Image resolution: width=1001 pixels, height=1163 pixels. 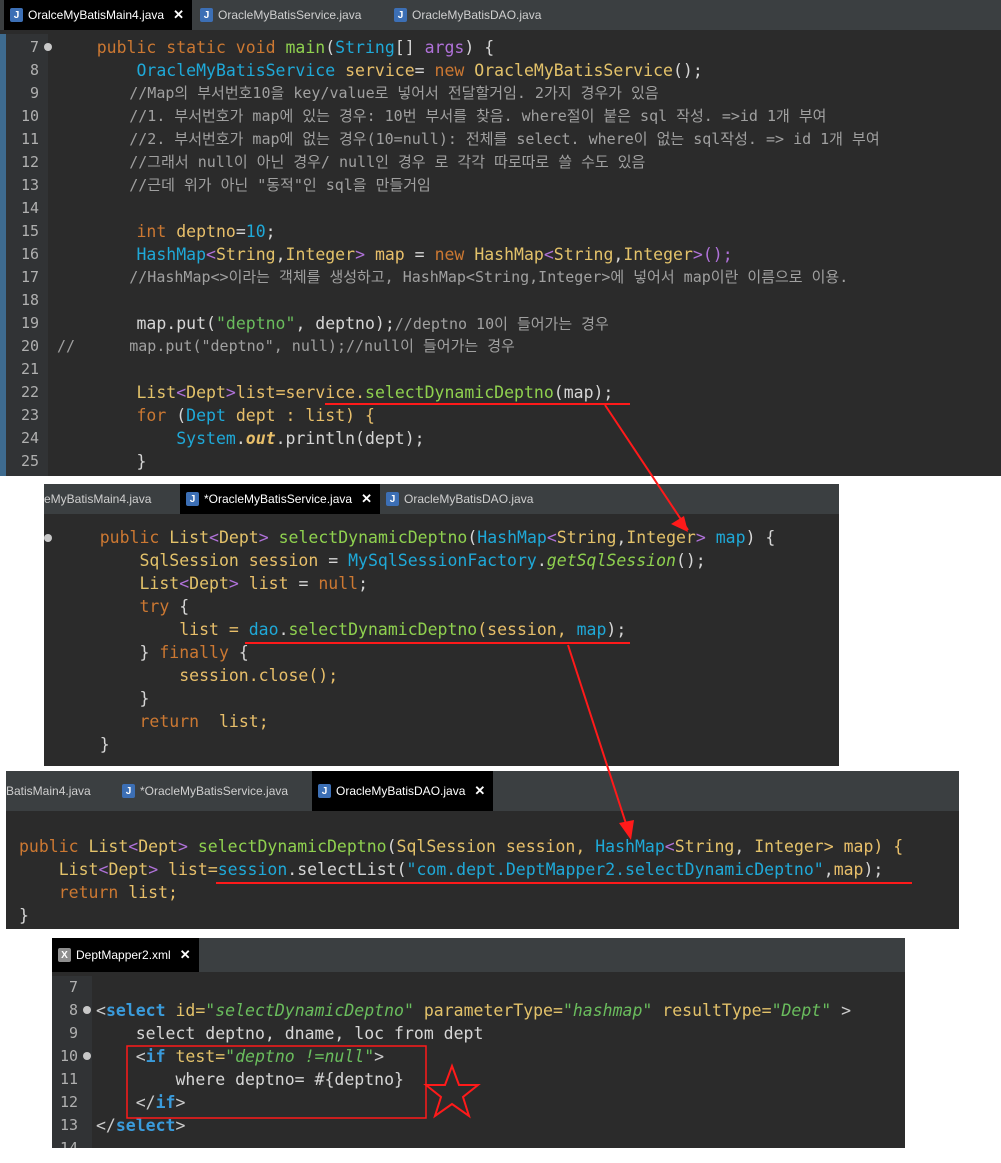 I want to click on tab-service: J OracleMyBatisService.java, so click(x=280, y=15).